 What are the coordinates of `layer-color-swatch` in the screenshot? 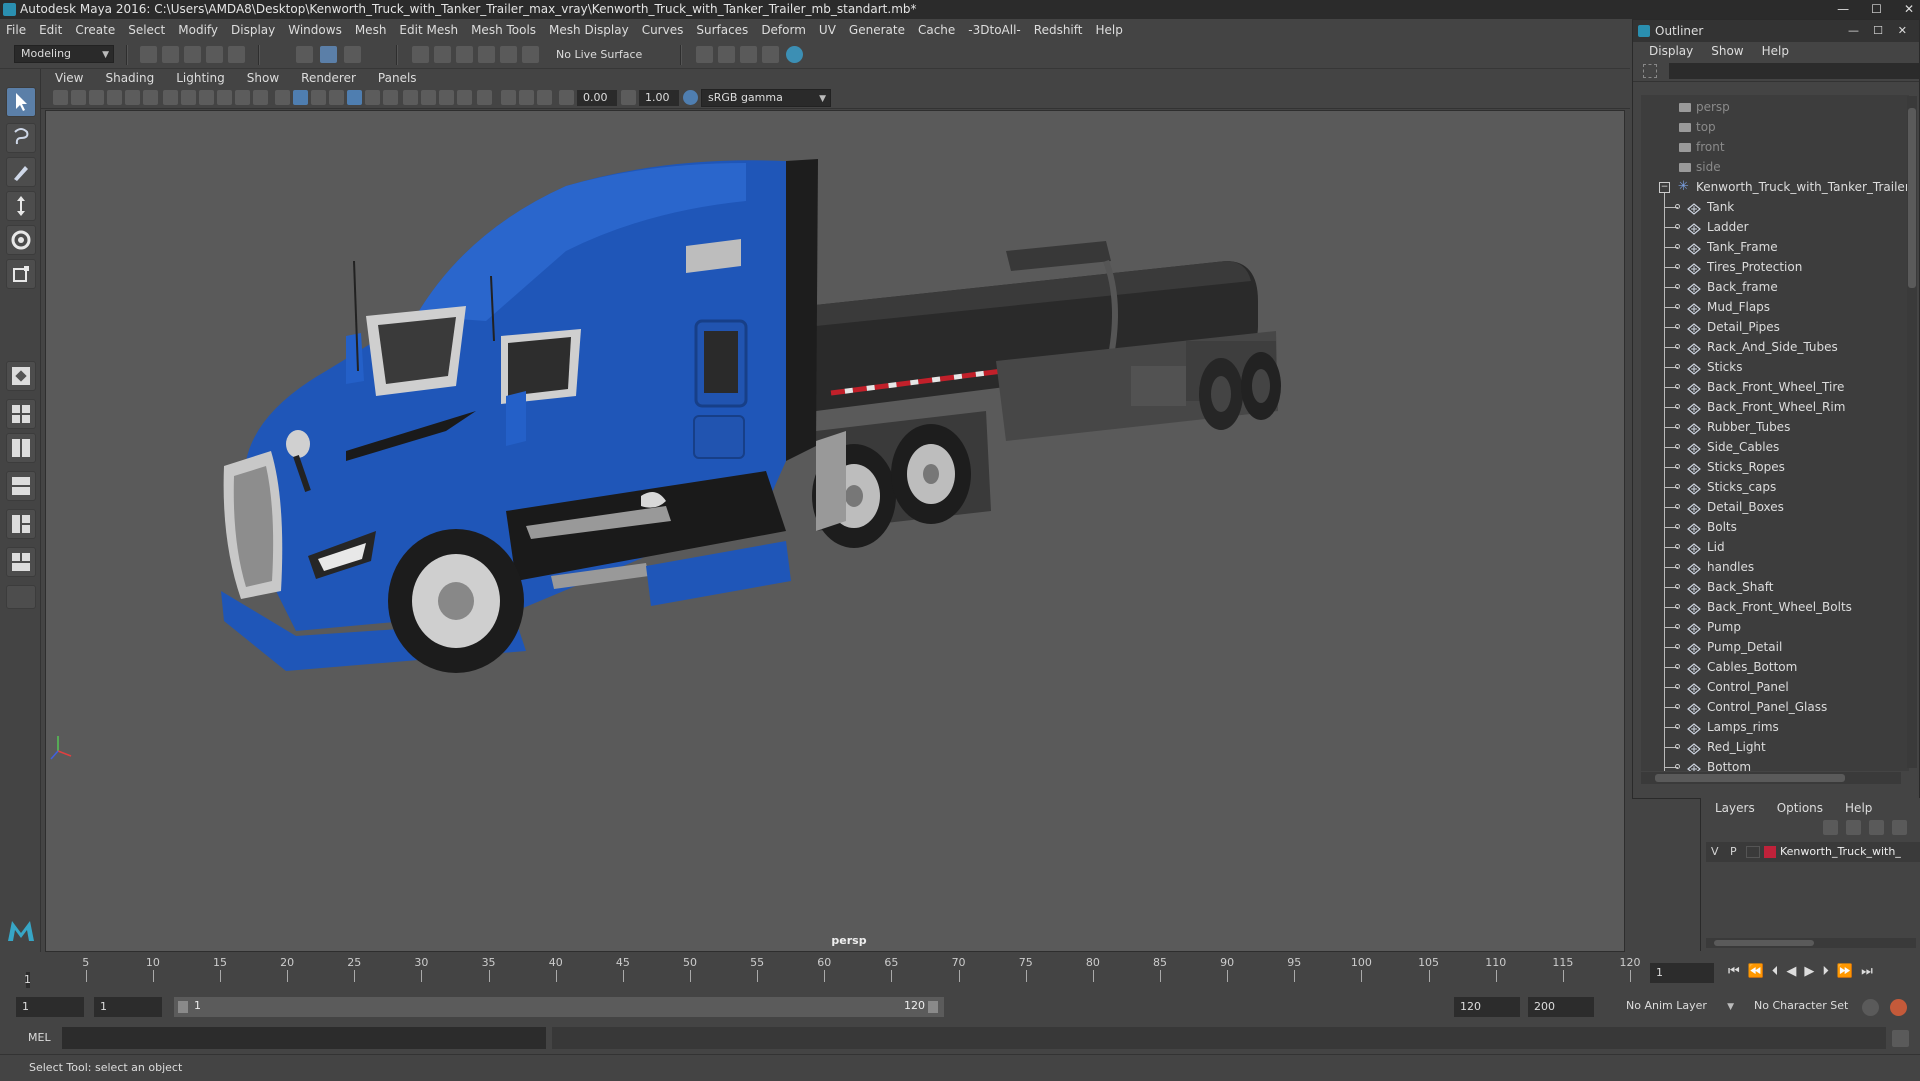 It's located at (1770, 852).